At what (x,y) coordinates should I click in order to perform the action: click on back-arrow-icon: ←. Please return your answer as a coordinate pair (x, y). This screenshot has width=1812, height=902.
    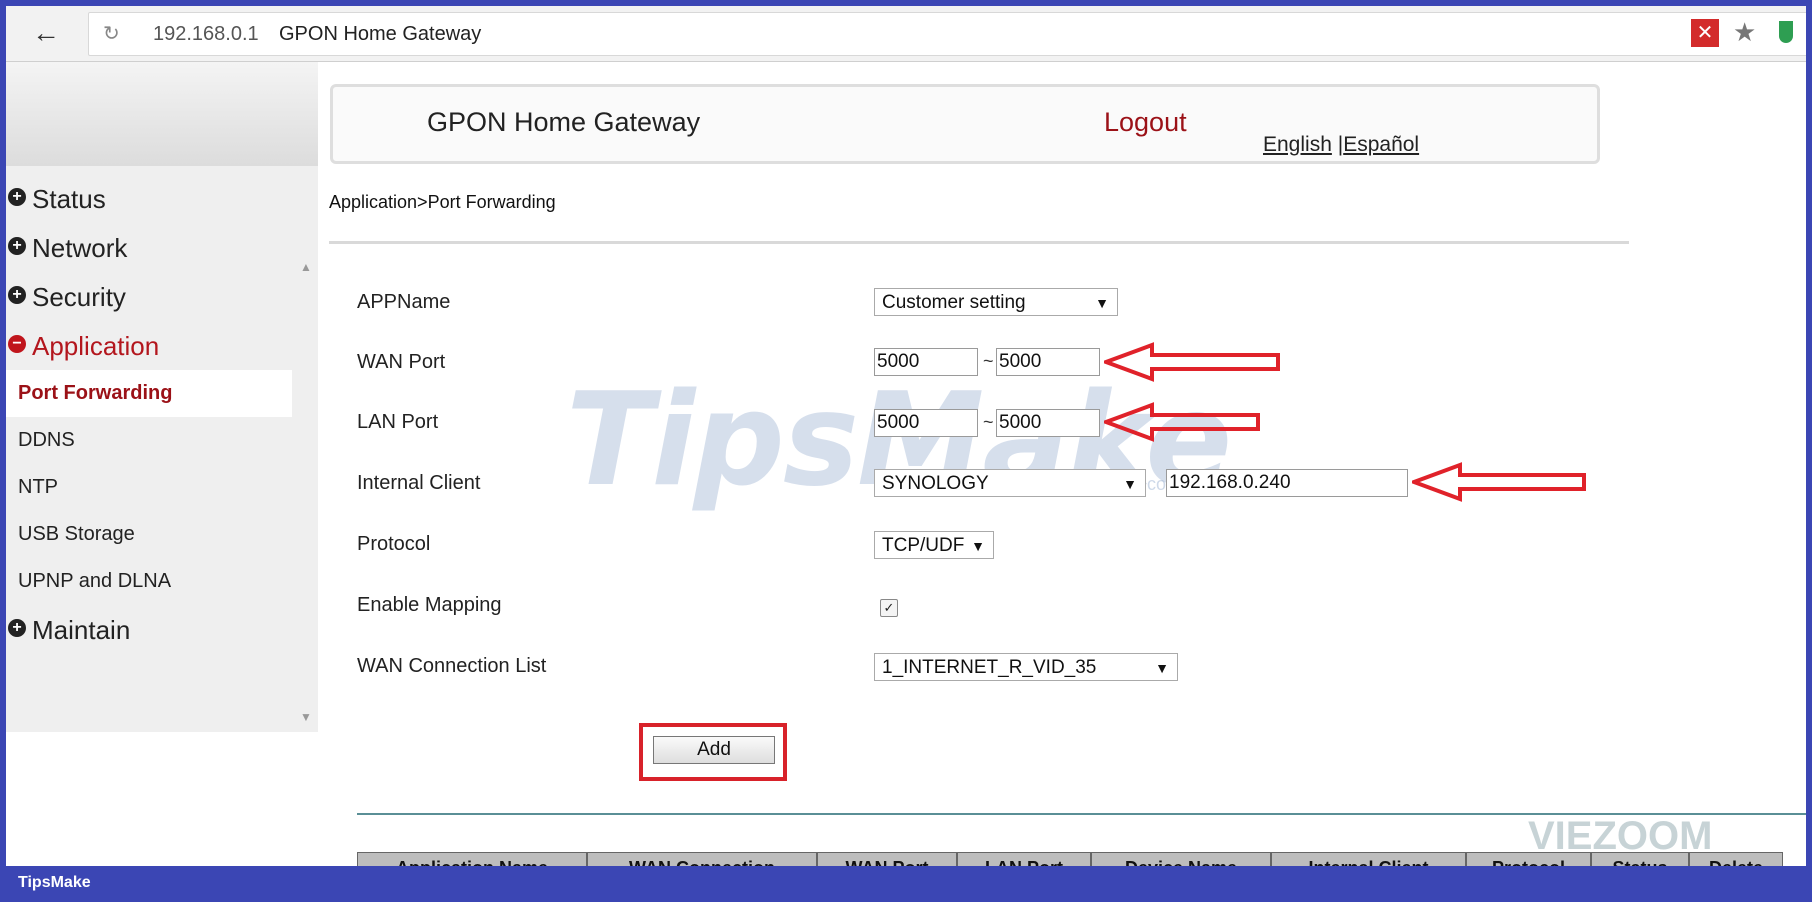
    Looking at the image, I should click on (46, 33).